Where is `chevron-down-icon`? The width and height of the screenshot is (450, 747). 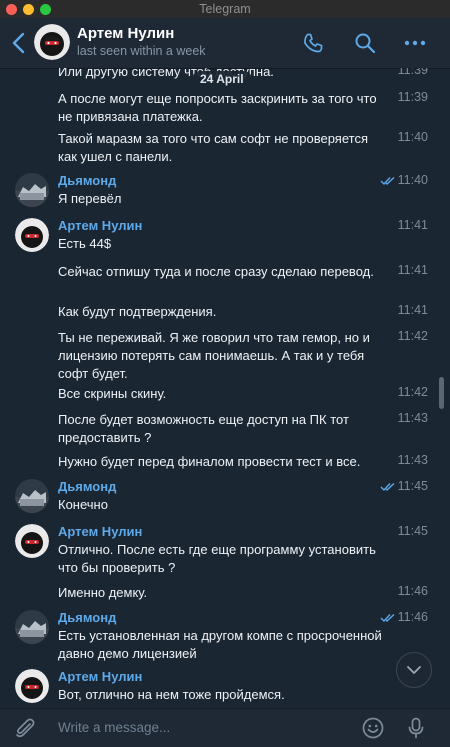
chevron-down-icon is located at coordinates (414, 670).